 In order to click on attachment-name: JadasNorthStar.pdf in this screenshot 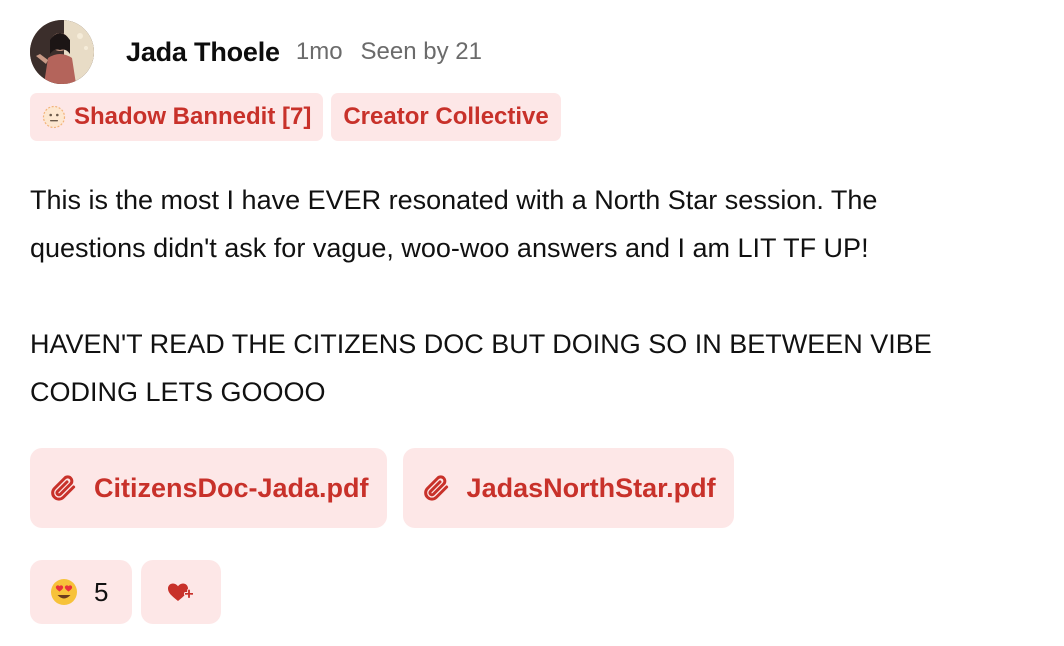, I will do `click(591, 487)`.